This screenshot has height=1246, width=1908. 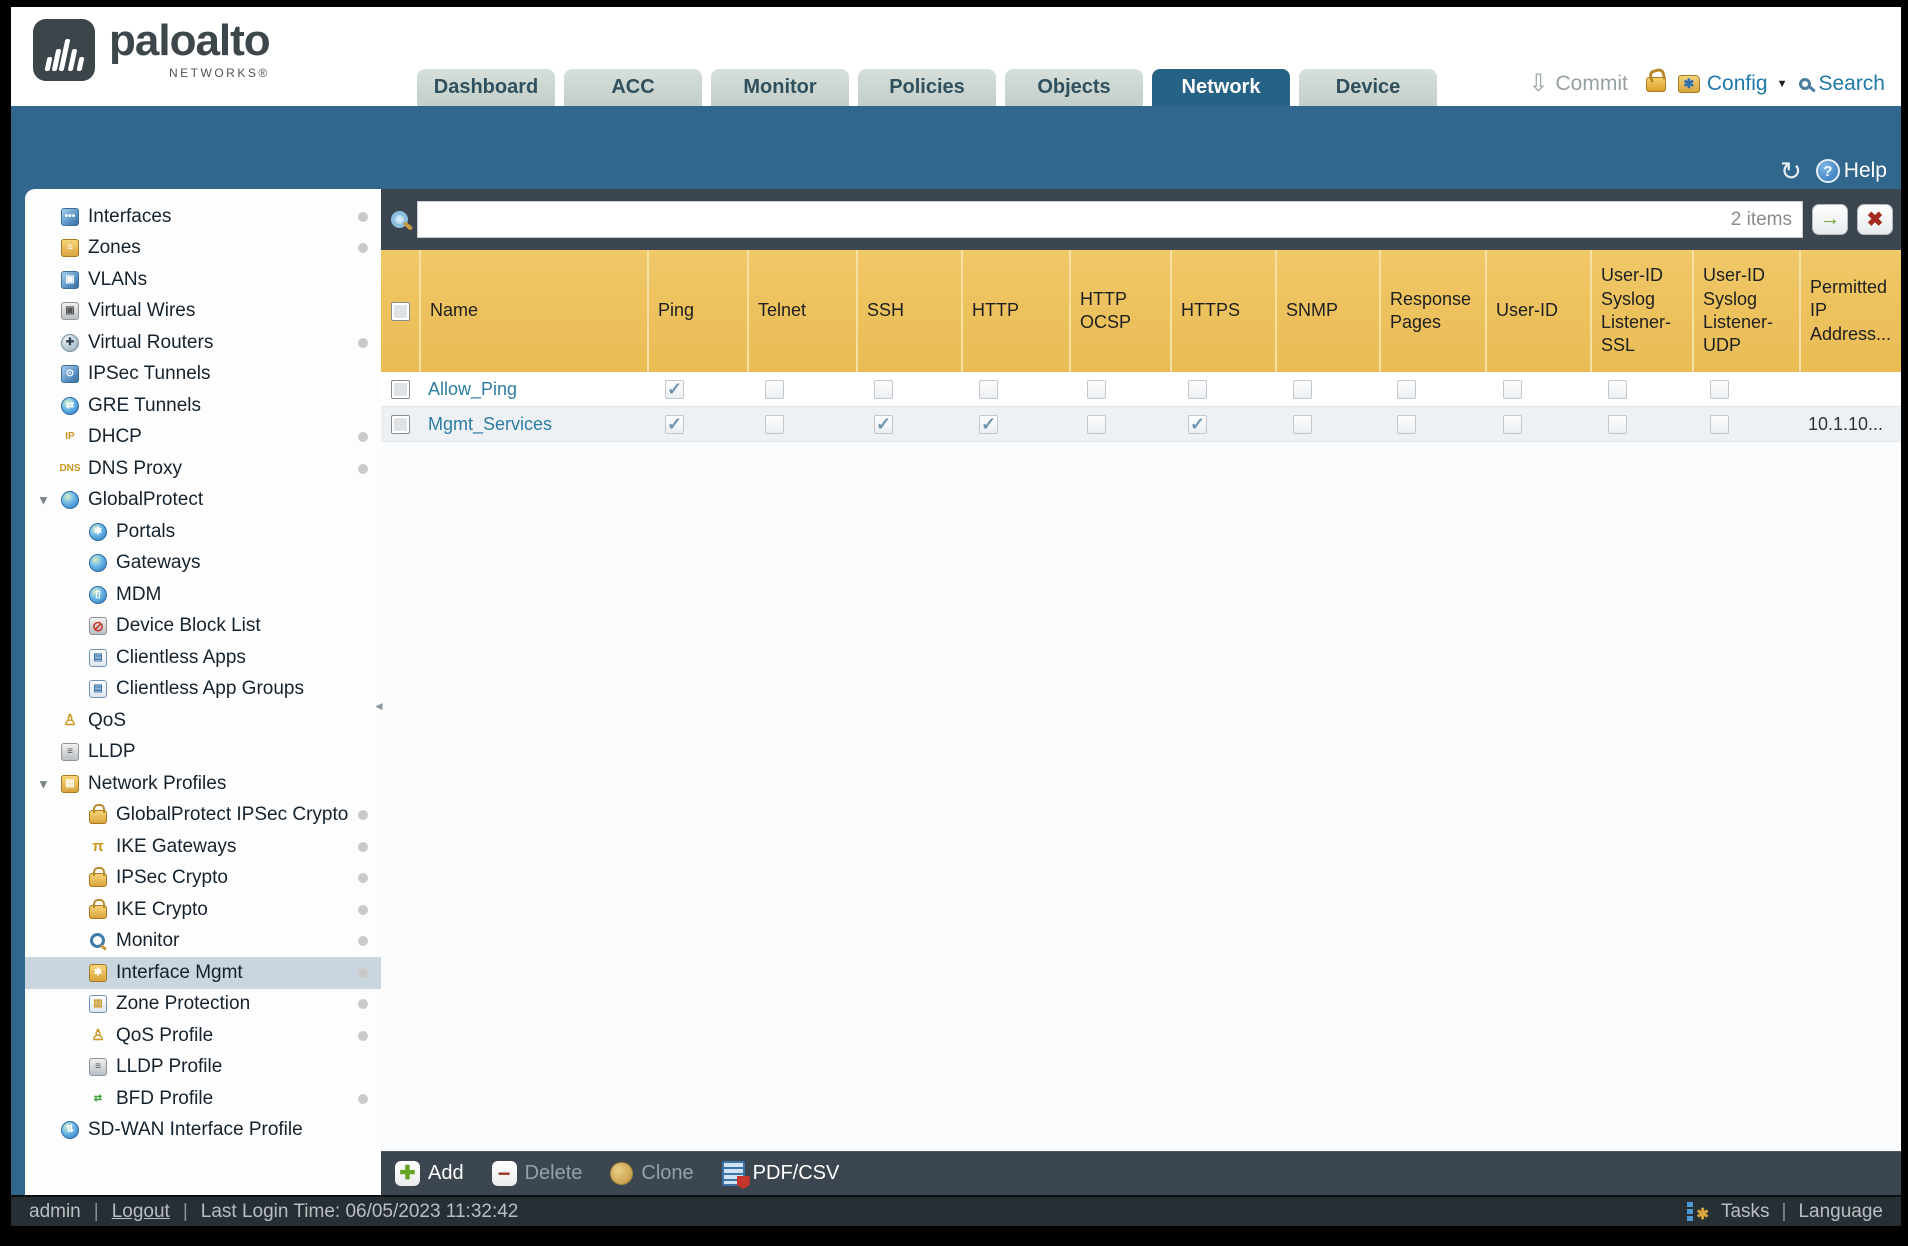 What do you see at coordinates (780, 87) in the screenshot?
I see `tab-monitor: Monitor` at bounding box center [780, 87].